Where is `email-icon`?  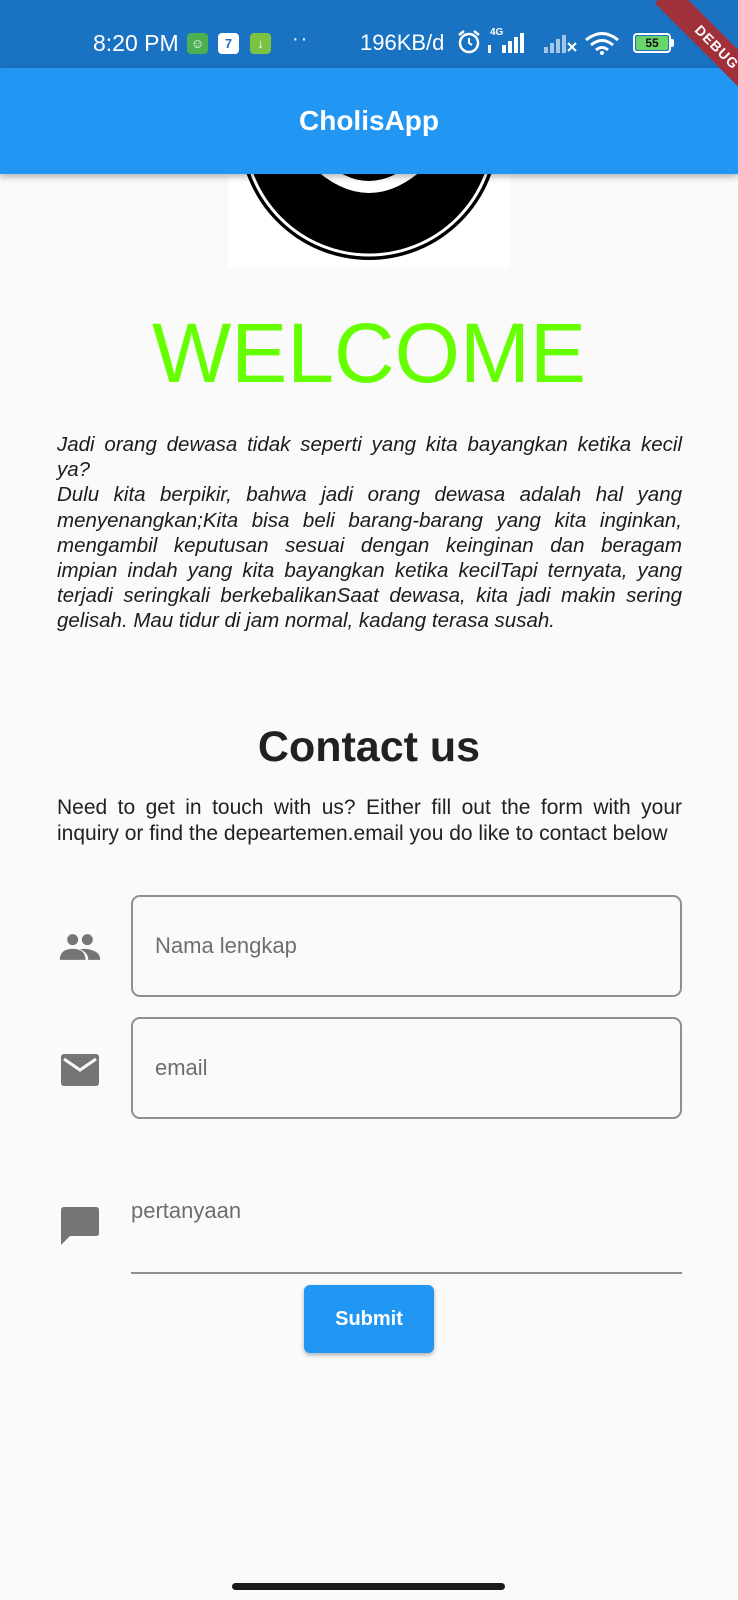 email-icon is located at coordinates (80, 1070).